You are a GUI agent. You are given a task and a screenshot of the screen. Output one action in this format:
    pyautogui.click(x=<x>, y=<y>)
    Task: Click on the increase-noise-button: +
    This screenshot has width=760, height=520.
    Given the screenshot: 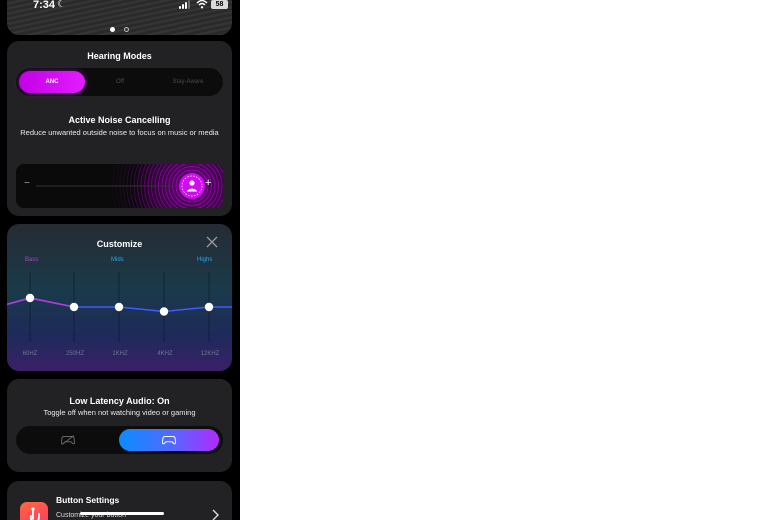 What is the action you would take?
    pyautogui.click(x=208, y=183)
    